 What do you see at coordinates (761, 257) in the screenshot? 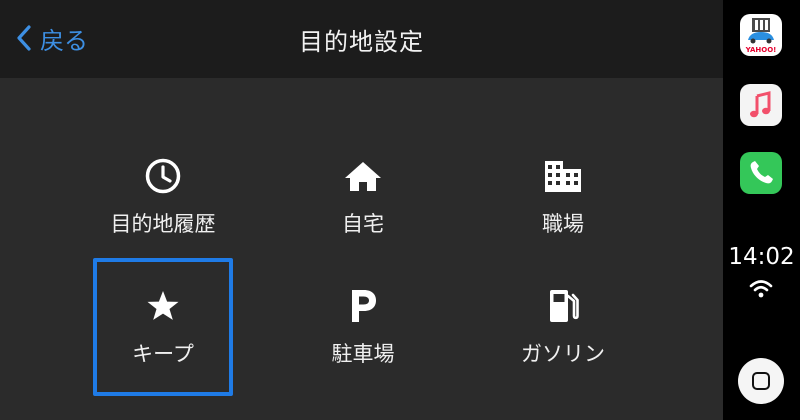
I see `status-time: 14:02` at bounding box center [761, 257].